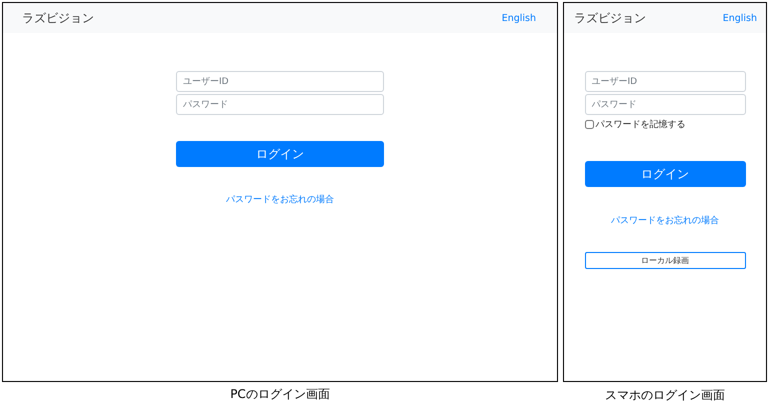 This screenshot has height=404, width=770. I want to click on screen-caption: PCのログイン画面, so click(280, 394).